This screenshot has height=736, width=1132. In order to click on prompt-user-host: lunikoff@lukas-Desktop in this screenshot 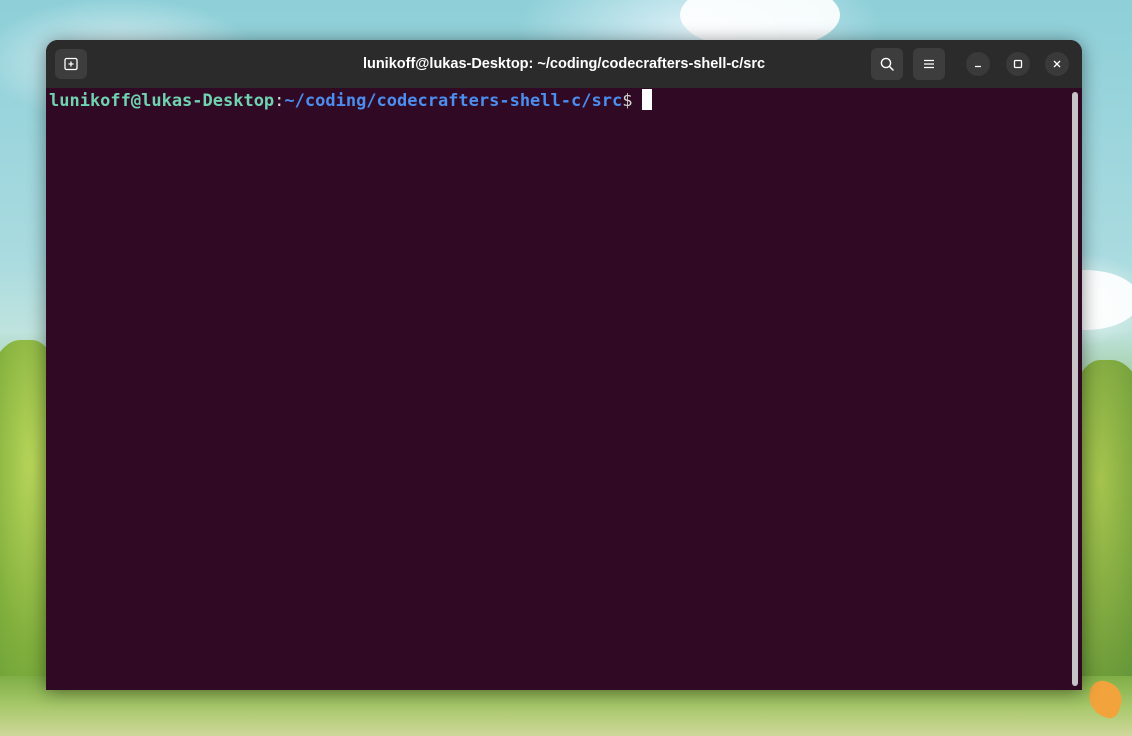, I will do `click(162, 101)`.